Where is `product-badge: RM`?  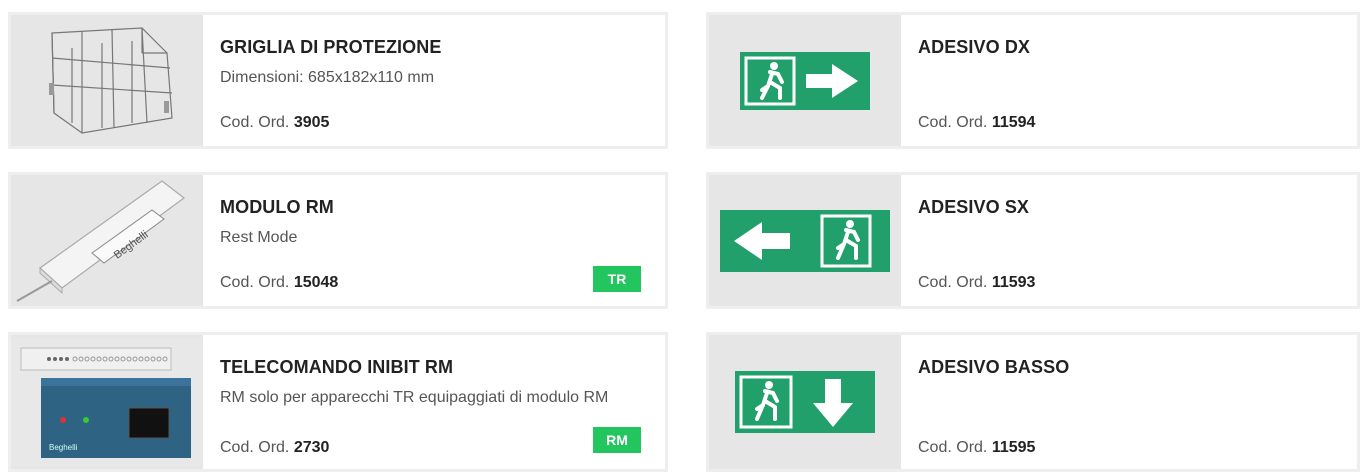 product-badge: RM is located at coordinates (617, 440).